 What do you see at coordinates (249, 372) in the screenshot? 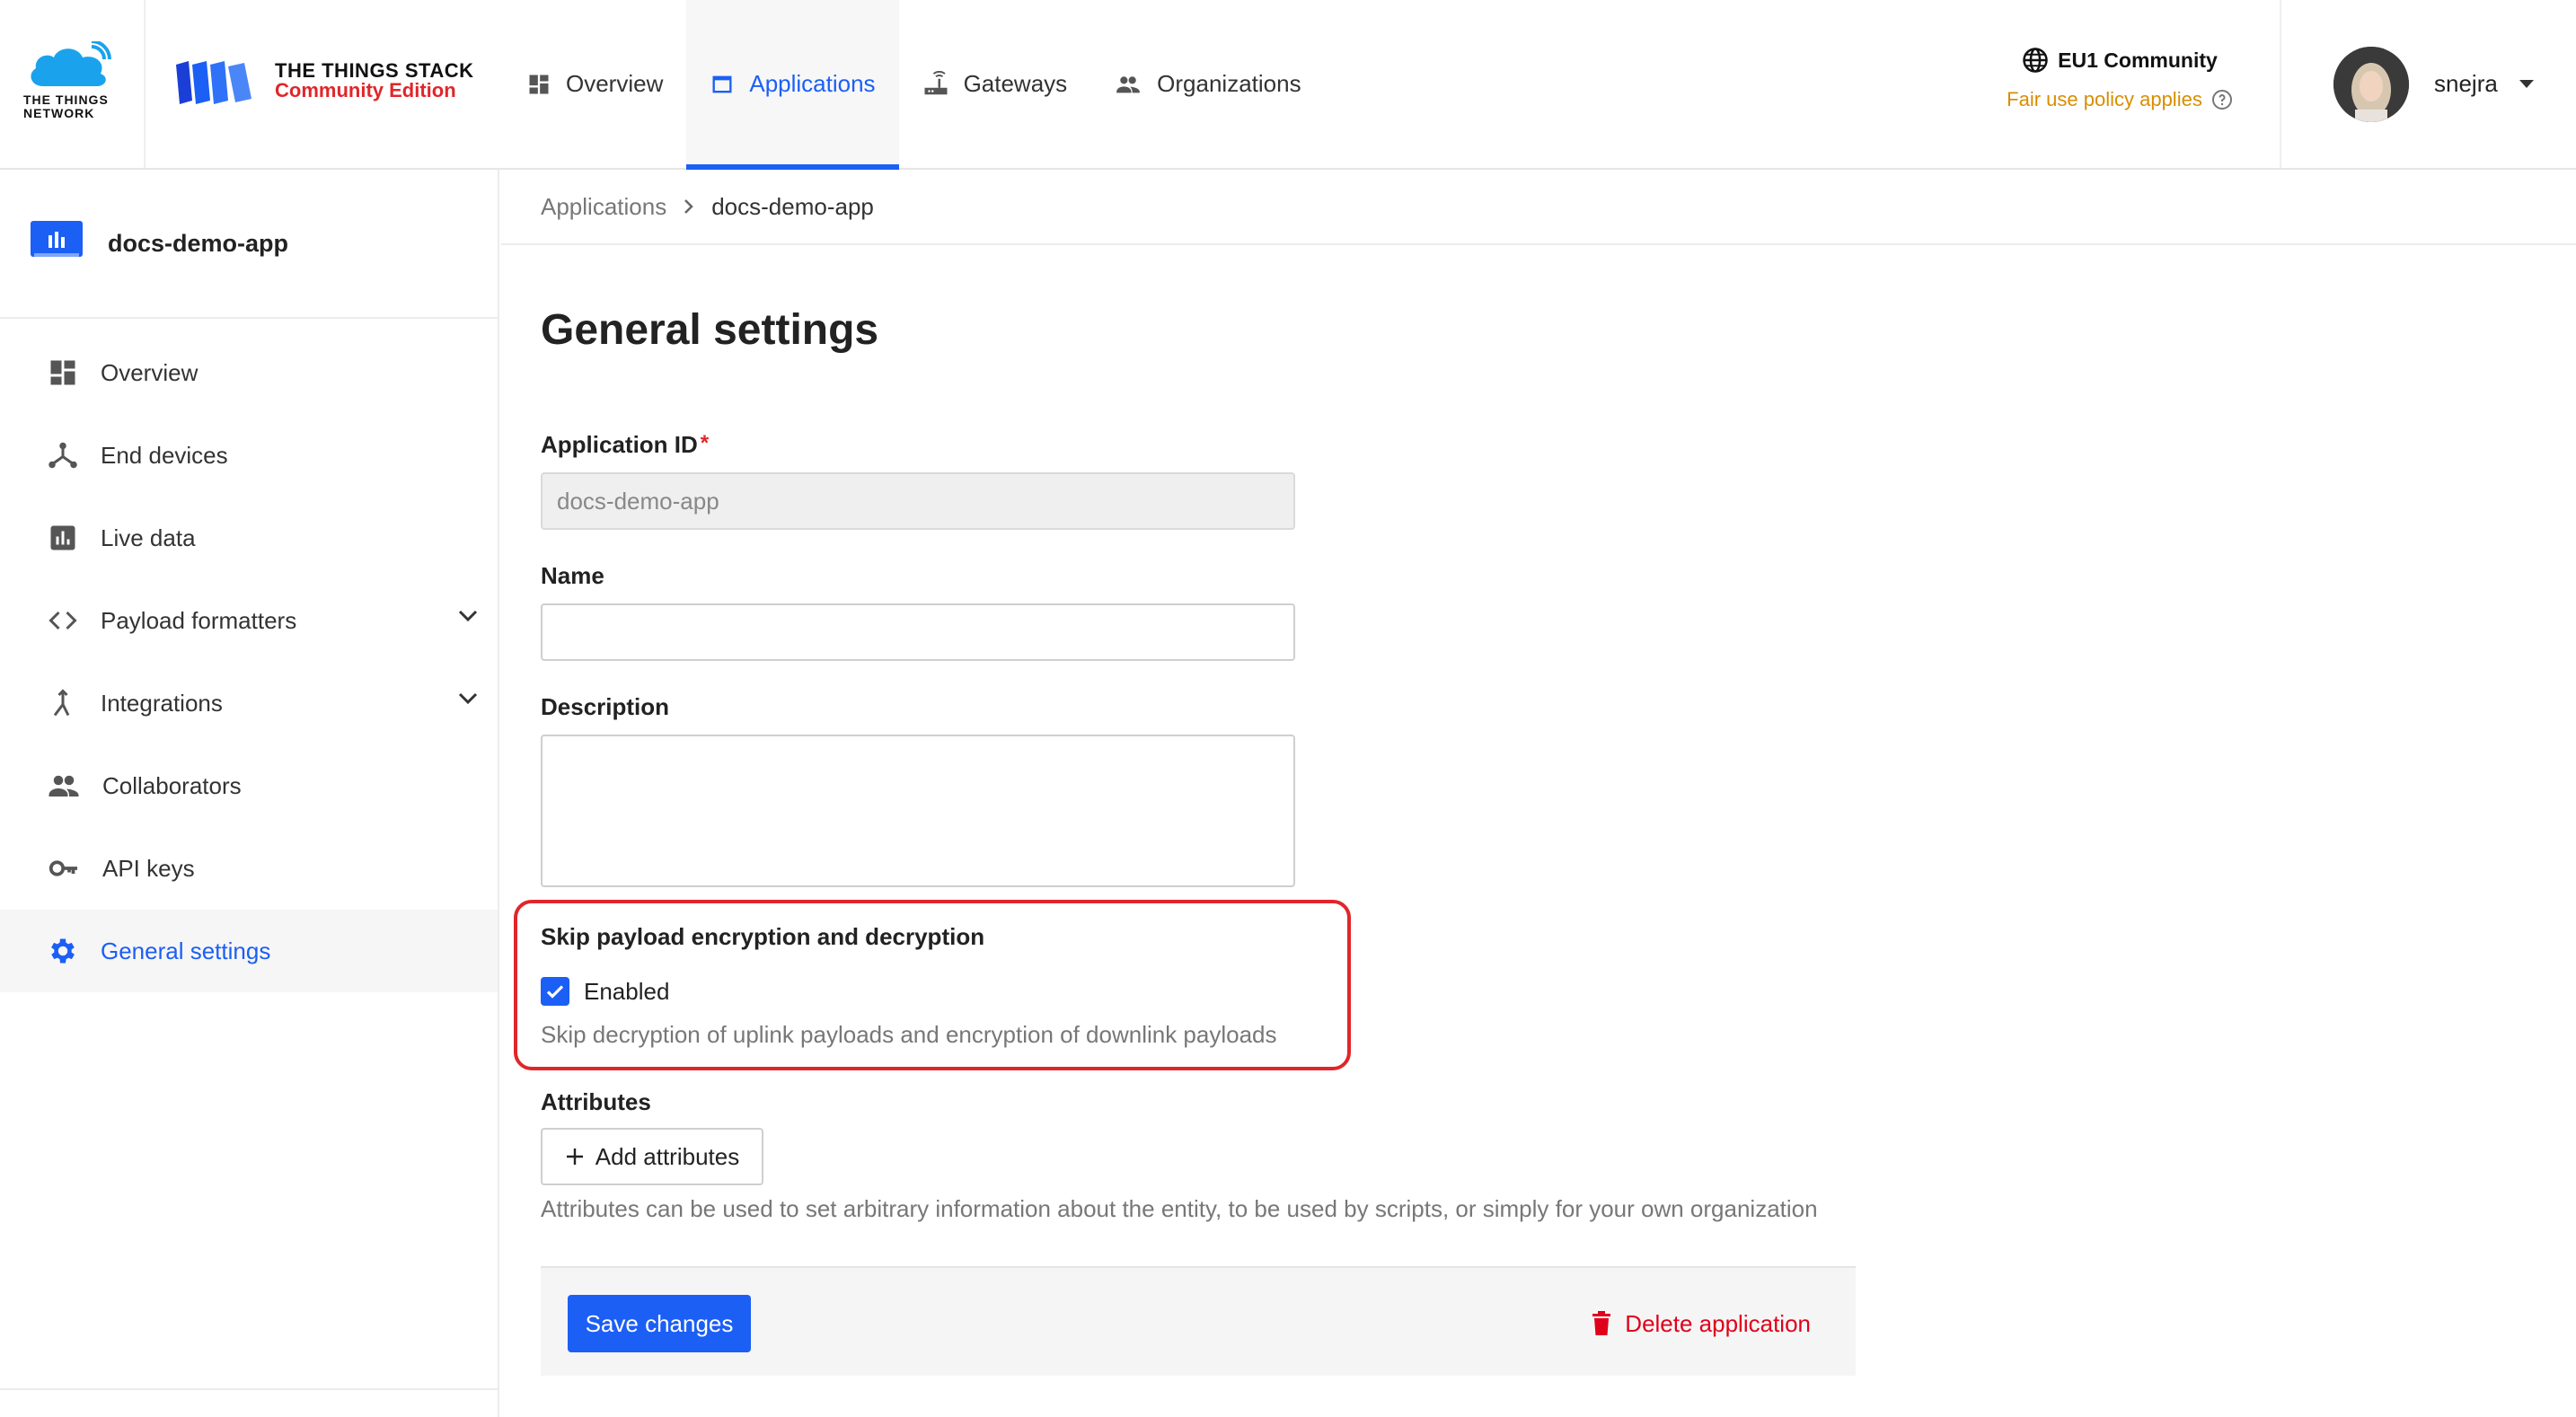
I see `sidebar-item-overview: Overview` at bounding box center [249, 372].